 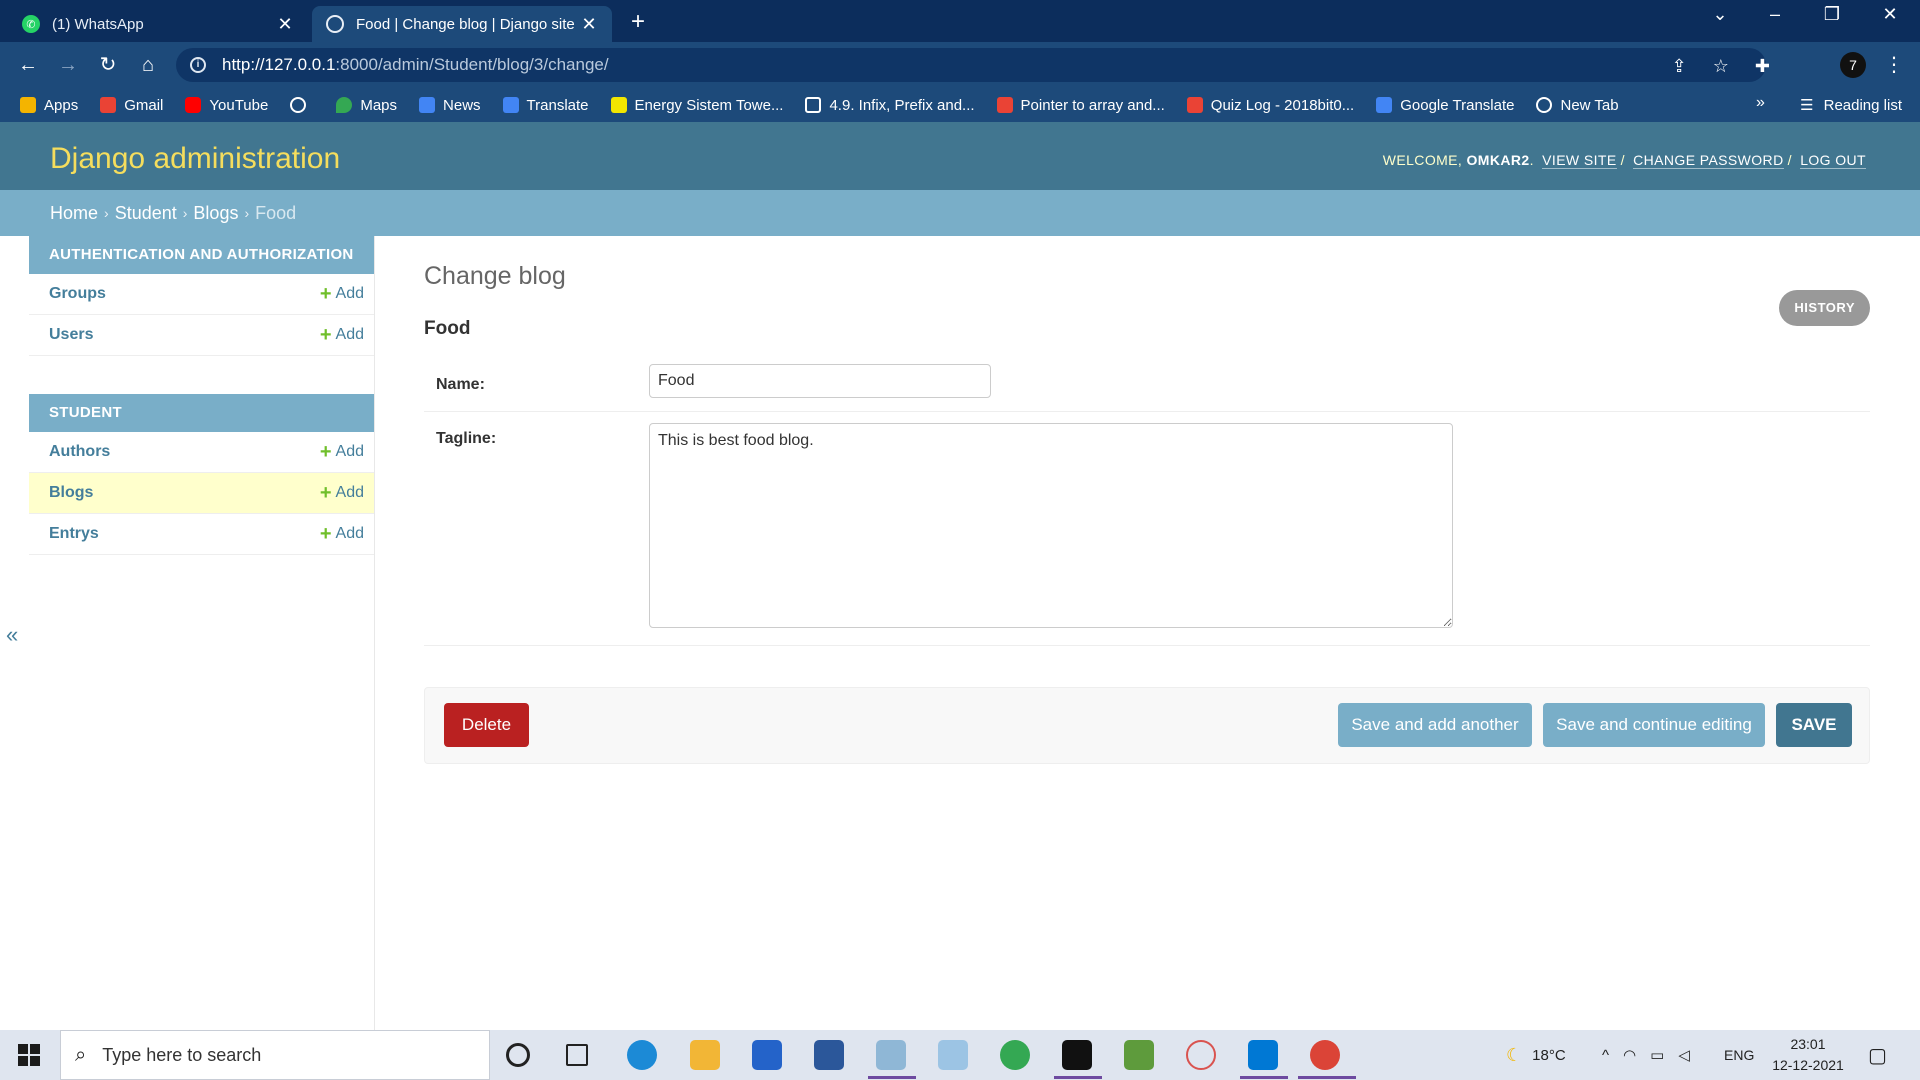 What do you see at coordinates (1832, 14) in the screenshot?
I see `restore-button: ❐` at bounding box center [1832, 14].